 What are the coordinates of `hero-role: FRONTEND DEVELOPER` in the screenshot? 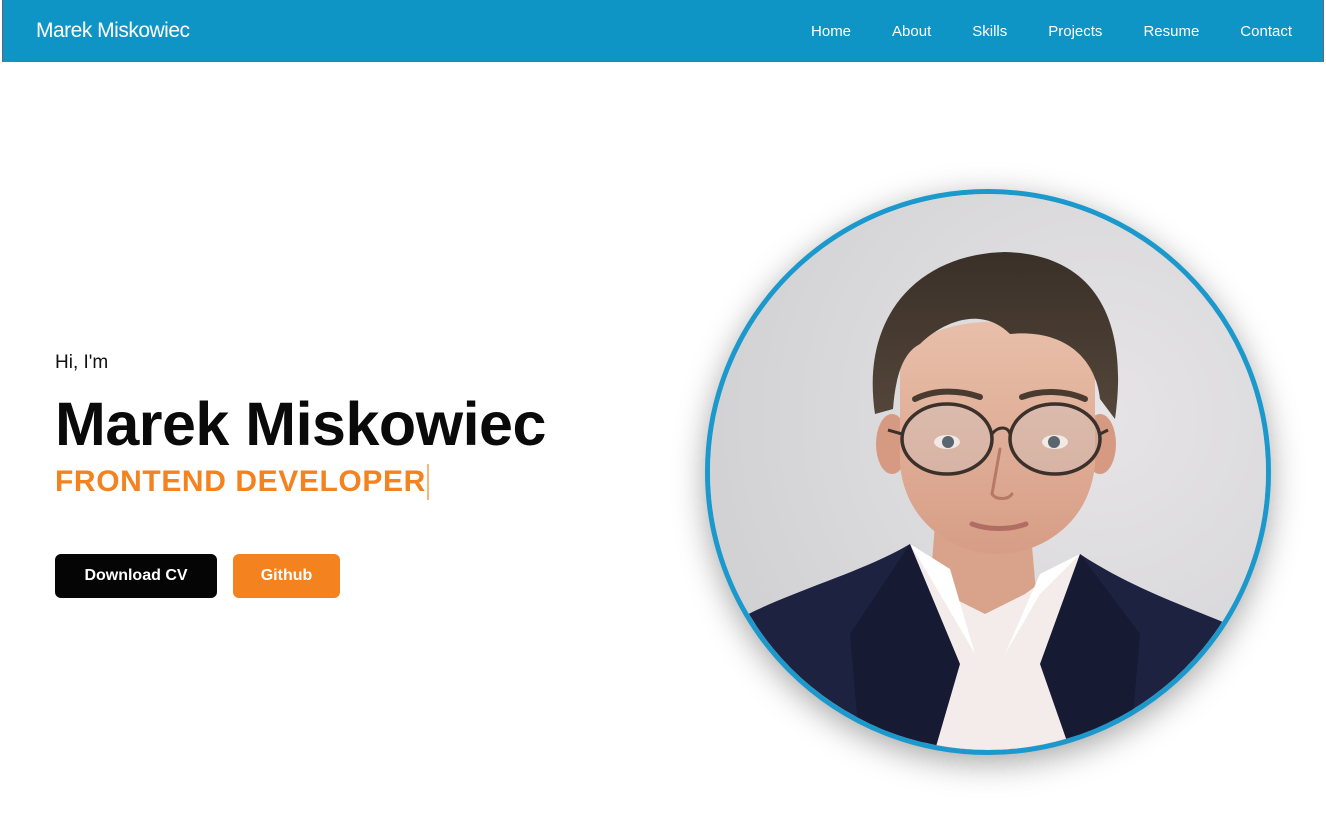 It's located at (242, 482).